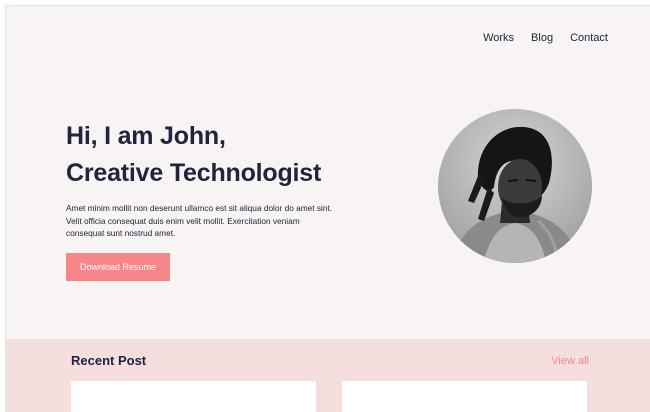 This screenshot has width=650, height=412. I want to click on avatar, so click(515, 186).